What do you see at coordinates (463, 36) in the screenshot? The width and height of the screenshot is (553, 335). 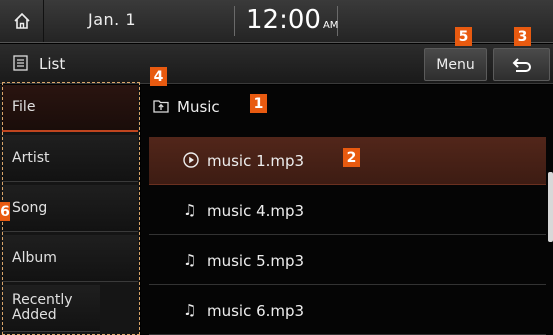 I see `callout-badge-5: 5` at bounding box center [463, 36].